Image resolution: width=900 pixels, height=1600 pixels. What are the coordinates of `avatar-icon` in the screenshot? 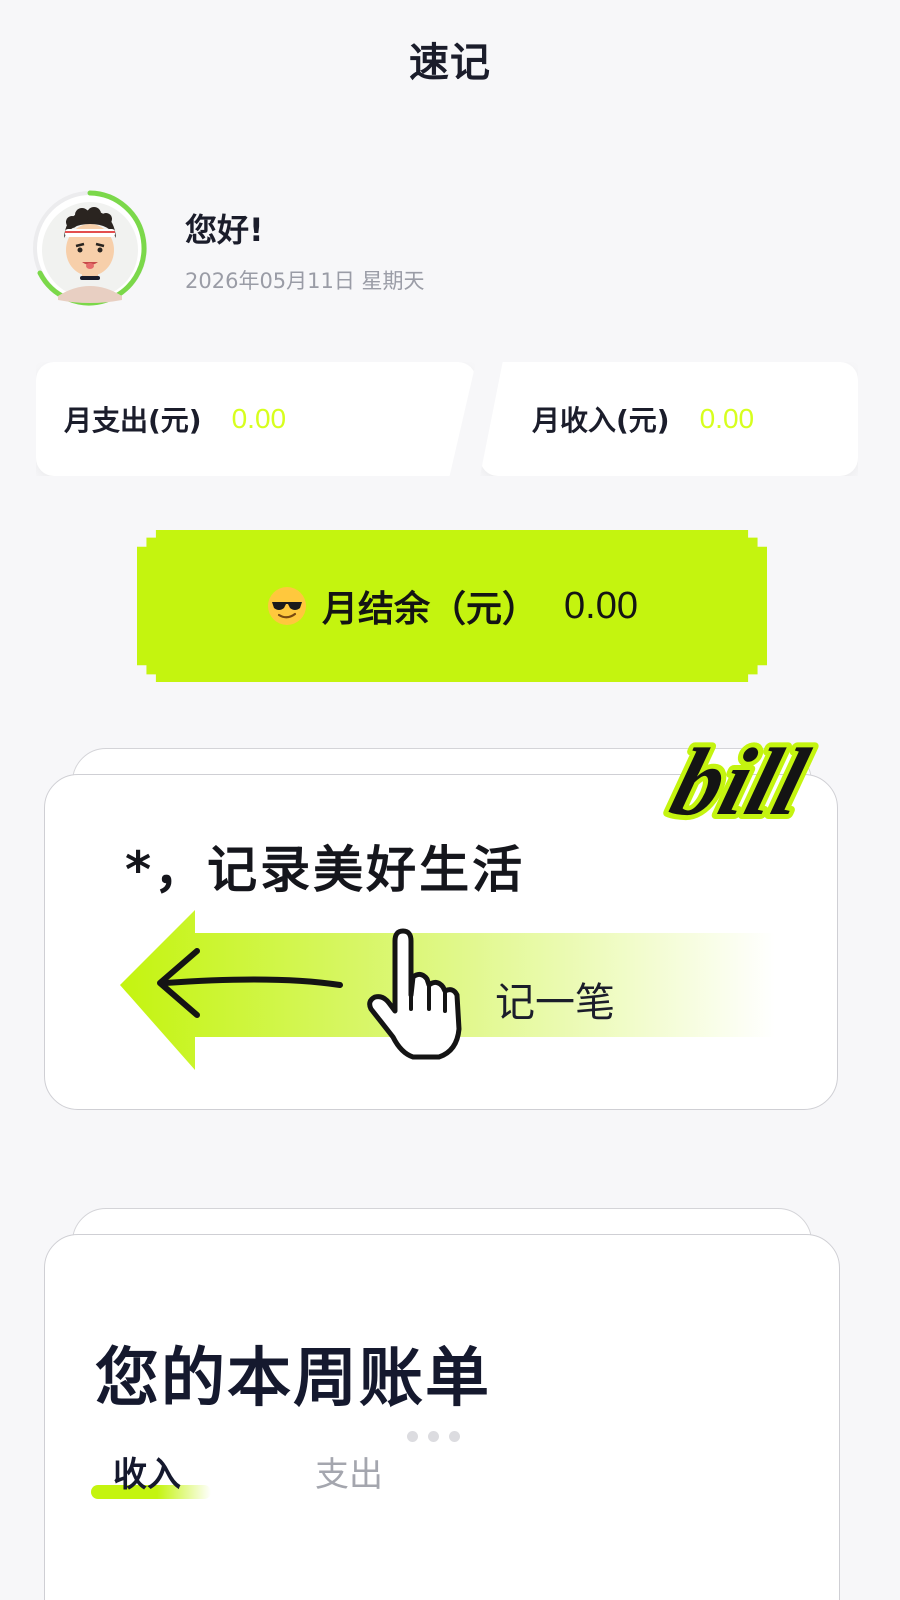 It's located at (90, 248).